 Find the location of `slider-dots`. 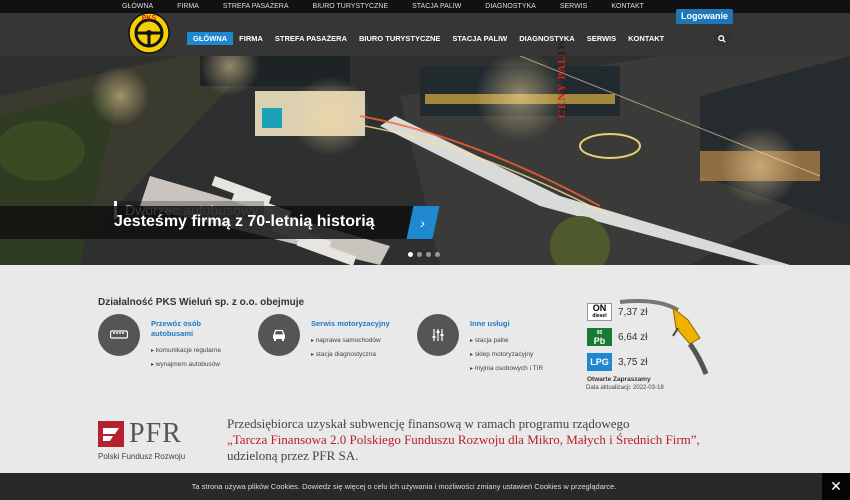

slider-dots is located at coordinates (424, 254).